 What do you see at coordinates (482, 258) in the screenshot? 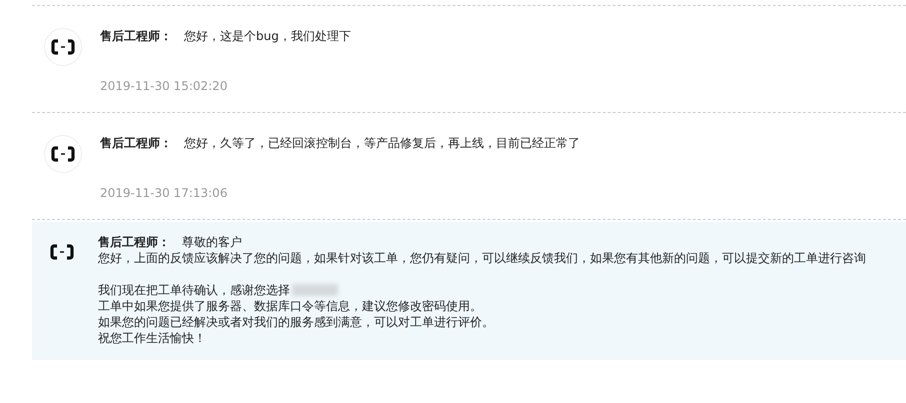
I see `message-text: 您好，上面的反馈应该解决了您的问题，如果针对该工单，您仍有疑问，可以继续反馈我们，如果您有其他新的问题，可以提交新的工单进行咨询` at bounding box center [482, 258].